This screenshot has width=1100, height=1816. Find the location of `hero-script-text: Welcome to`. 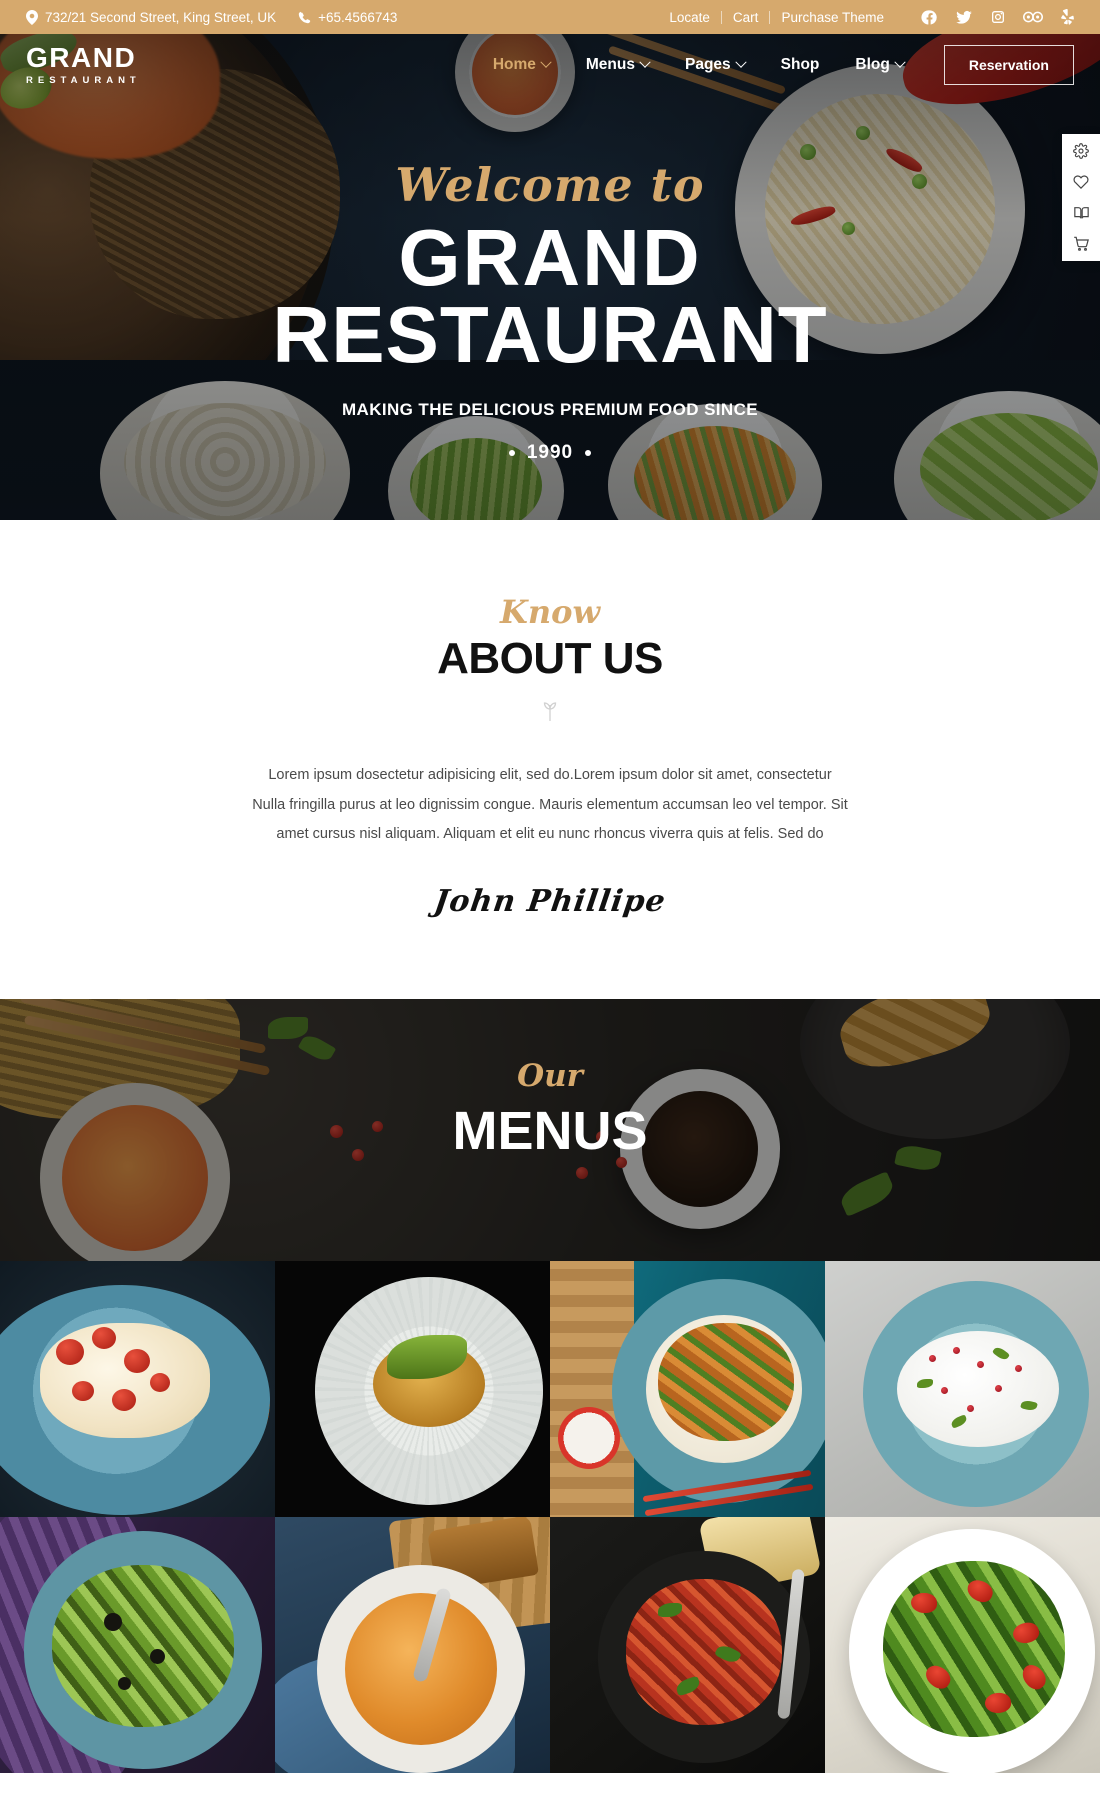

hero-script-text: Welcome to is located at coordinates (550, 185).